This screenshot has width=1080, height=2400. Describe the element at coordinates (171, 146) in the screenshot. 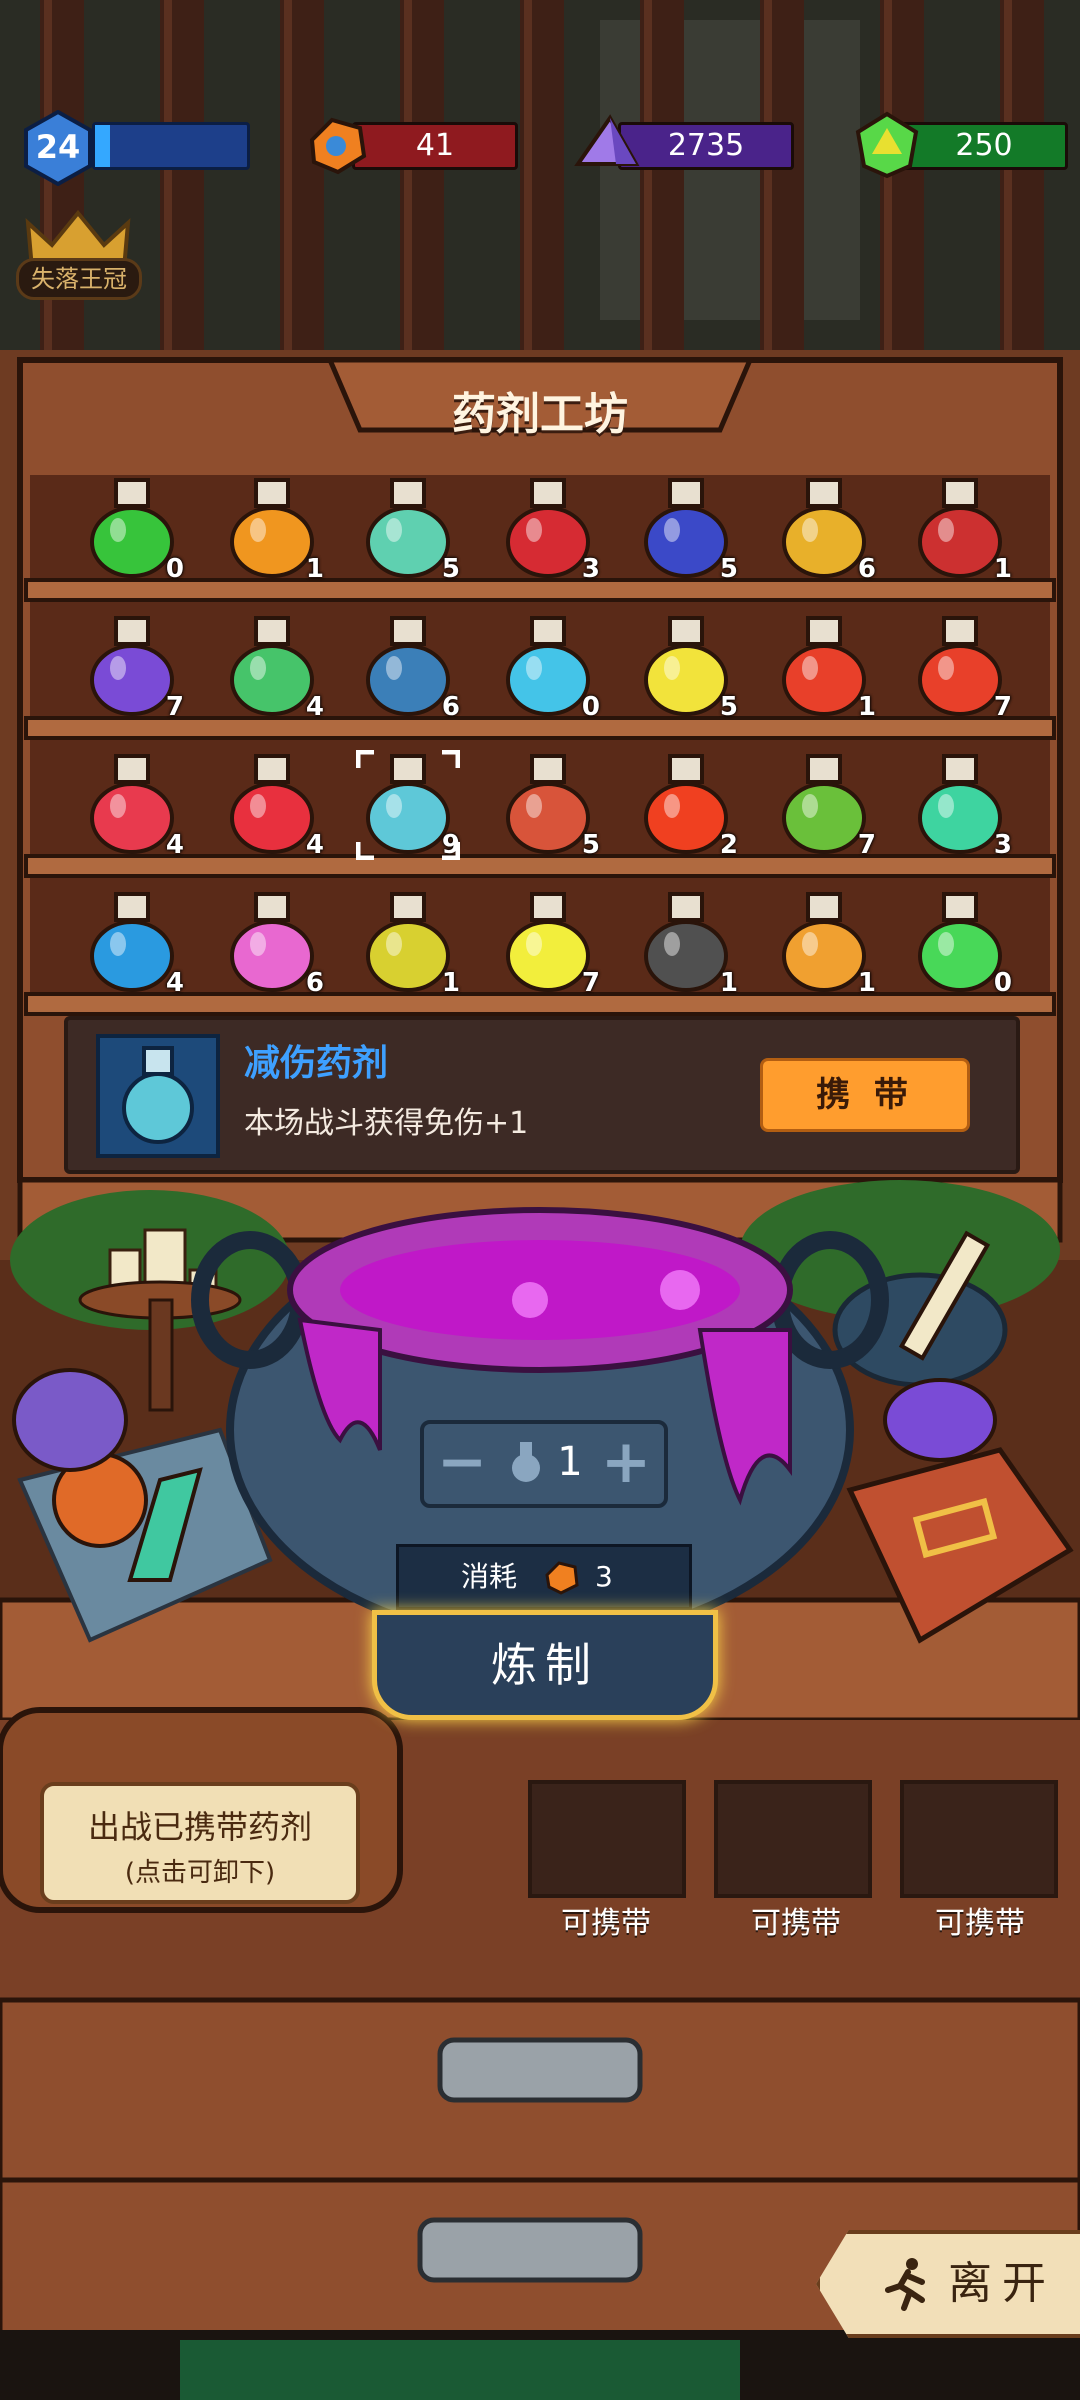

I see `xp-bar` at that location.